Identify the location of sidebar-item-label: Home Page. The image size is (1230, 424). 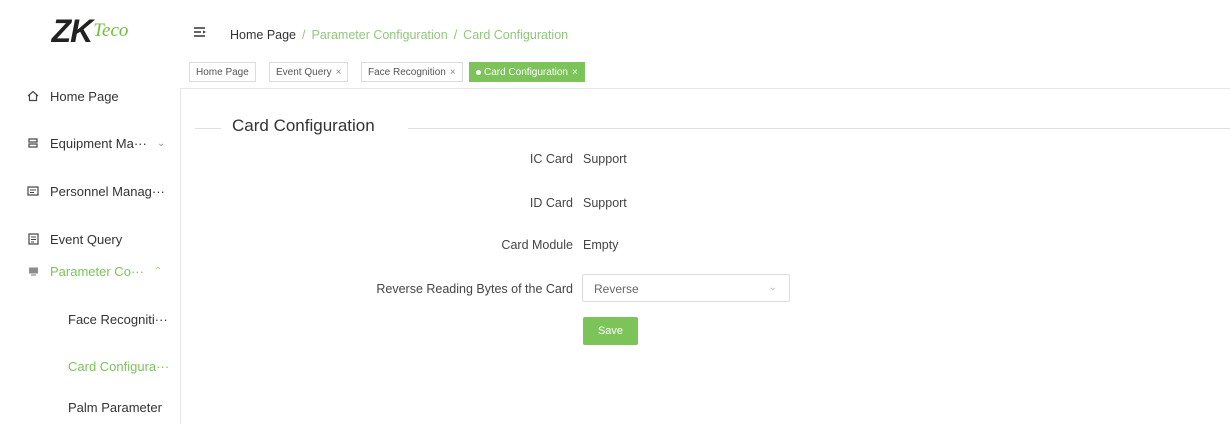
(84, 96).